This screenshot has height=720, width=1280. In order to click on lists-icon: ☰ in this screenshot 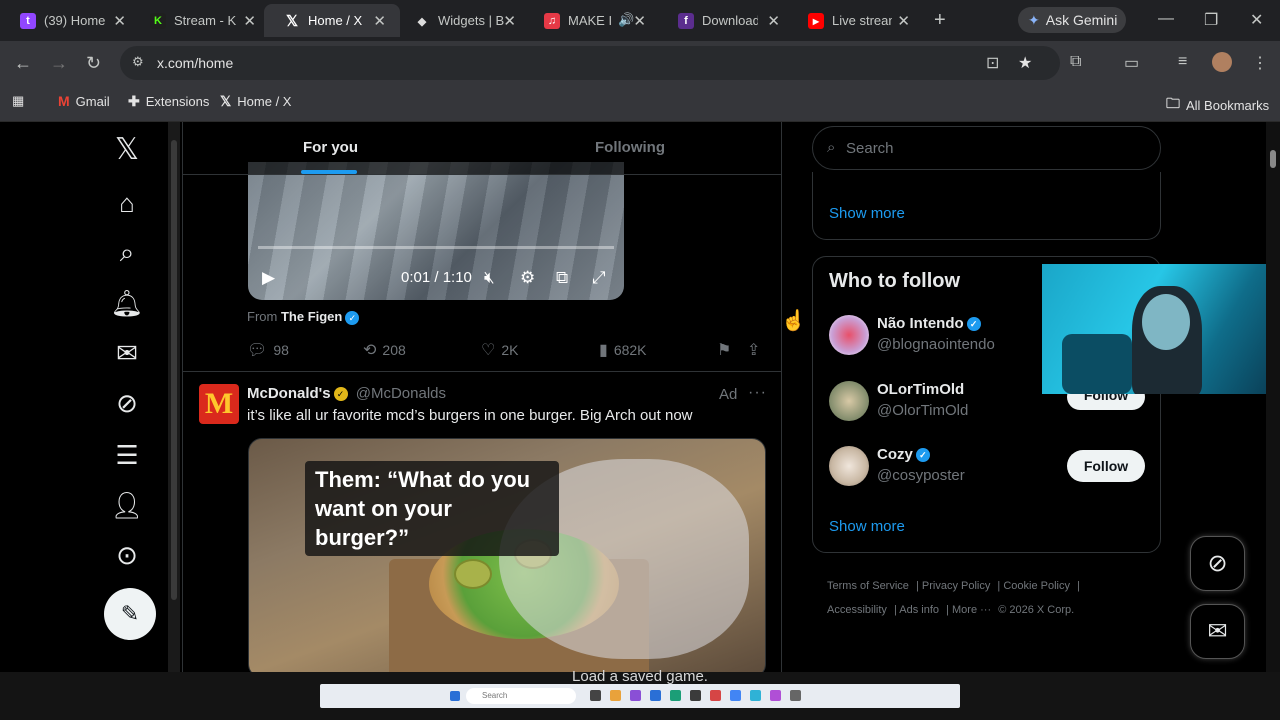, I will do `click(127, 455)`.